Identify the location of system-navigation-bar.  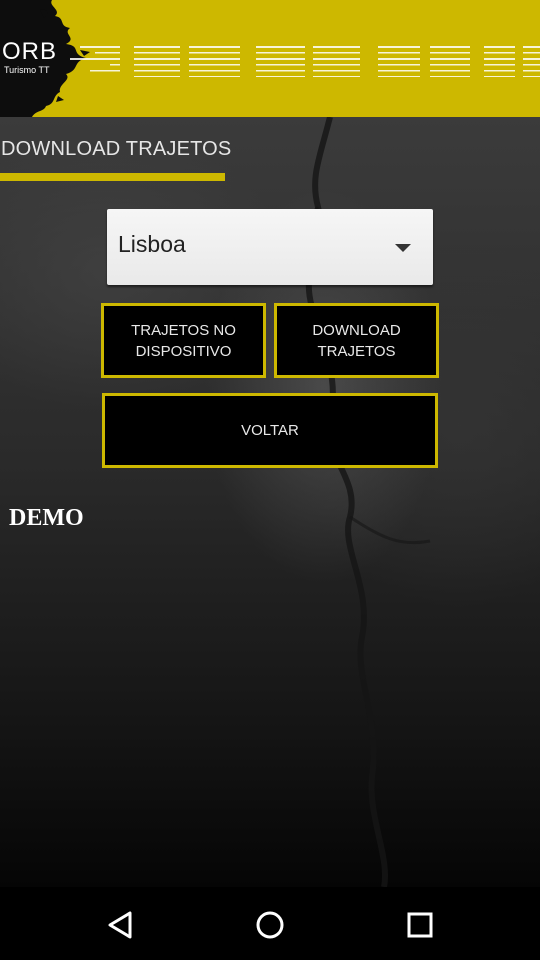
(270, 923).